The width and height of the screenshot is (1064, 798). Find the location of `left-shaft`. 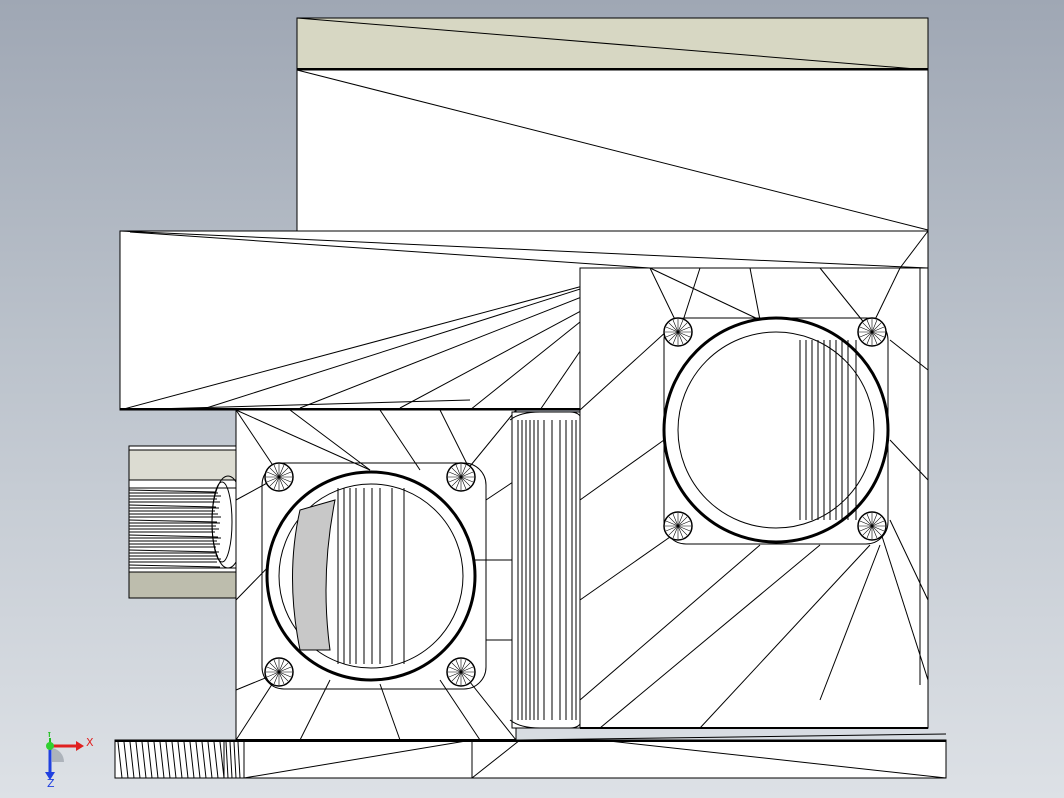

left-shaft is located at coordinates (186, 522).